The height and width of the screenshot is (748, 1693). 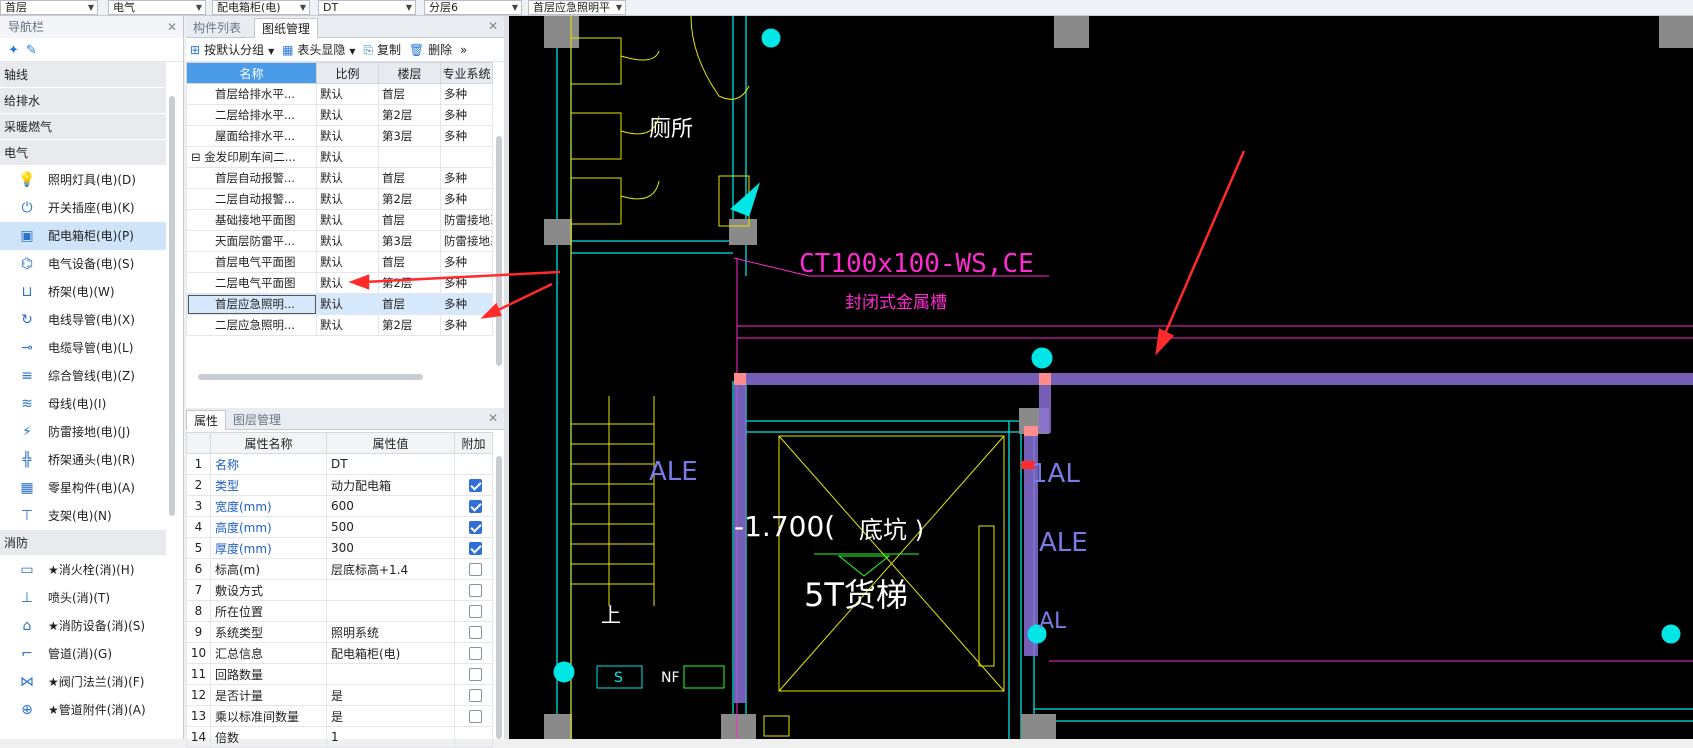 I want to click on property-row: 14 倍数 1, so click(x=339, y=737).